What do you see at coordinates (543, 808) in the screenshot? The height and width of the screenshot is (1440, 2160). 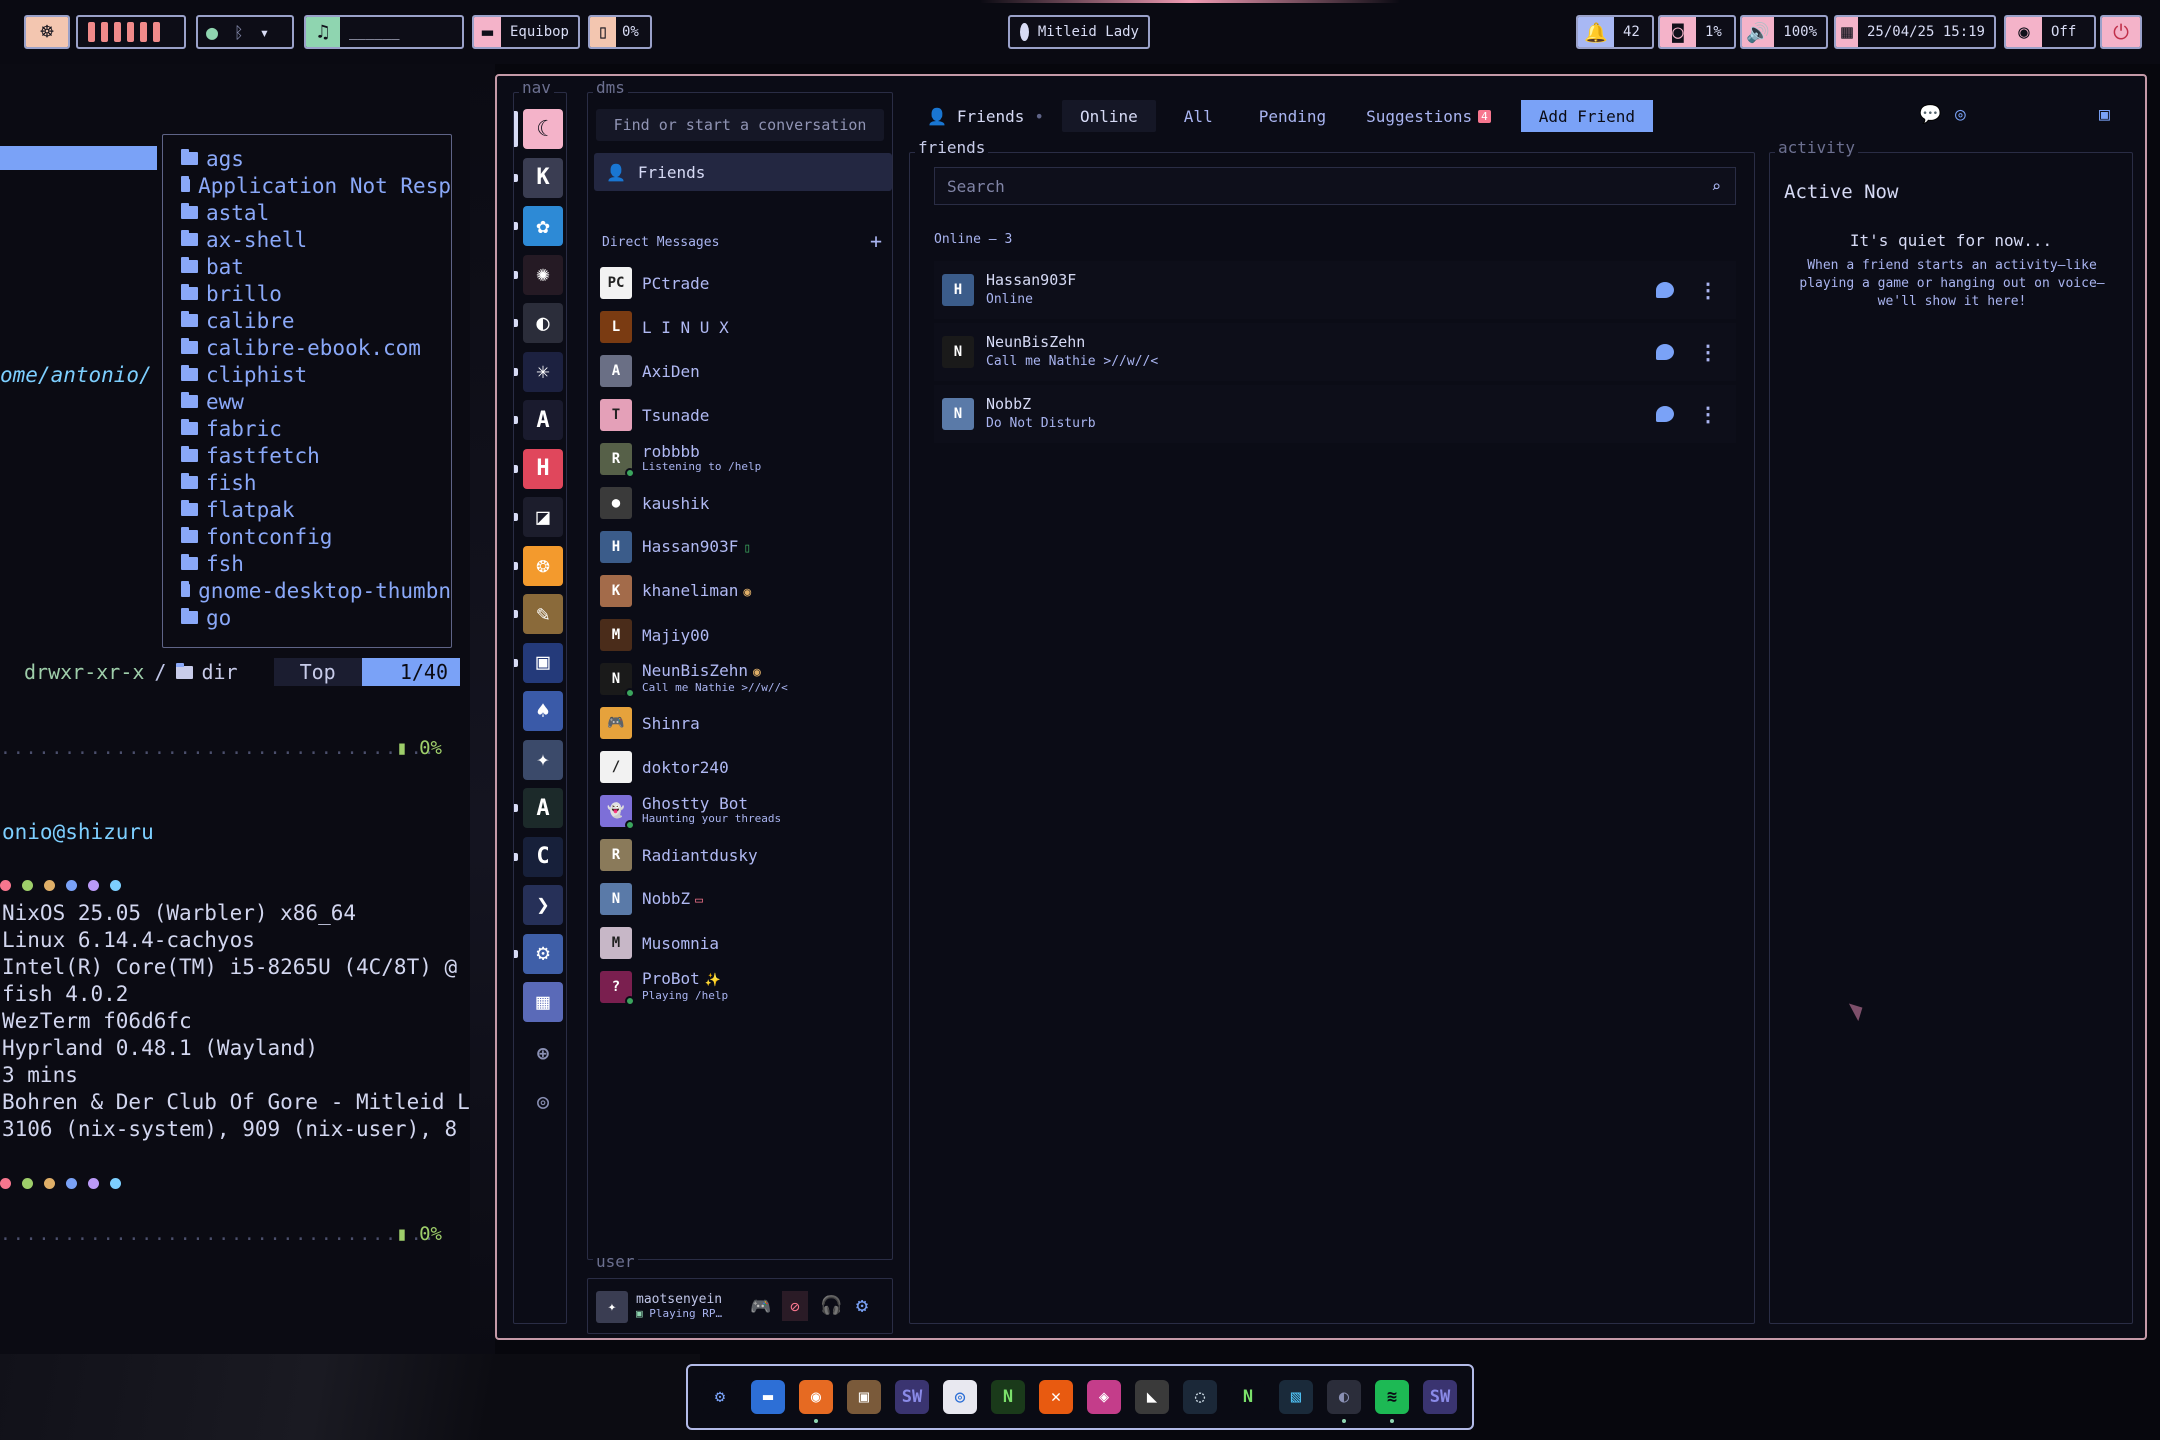 I see `server-icon: A` at bounding box center [543, 808].